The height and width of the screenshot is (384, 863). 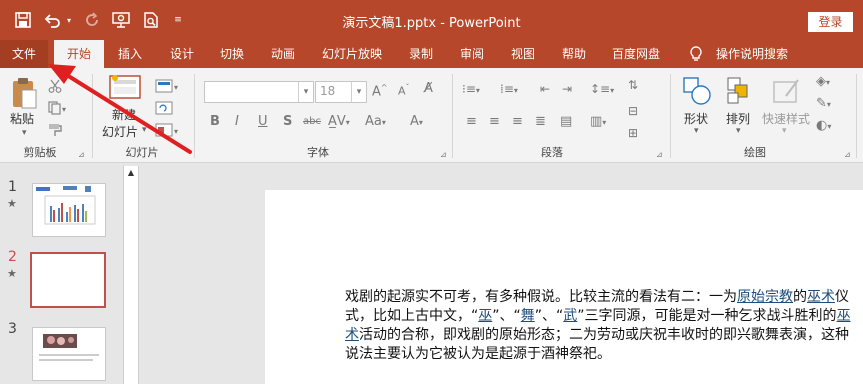 I want to click on font-name-box: ▾, so click(x=259, y=92).